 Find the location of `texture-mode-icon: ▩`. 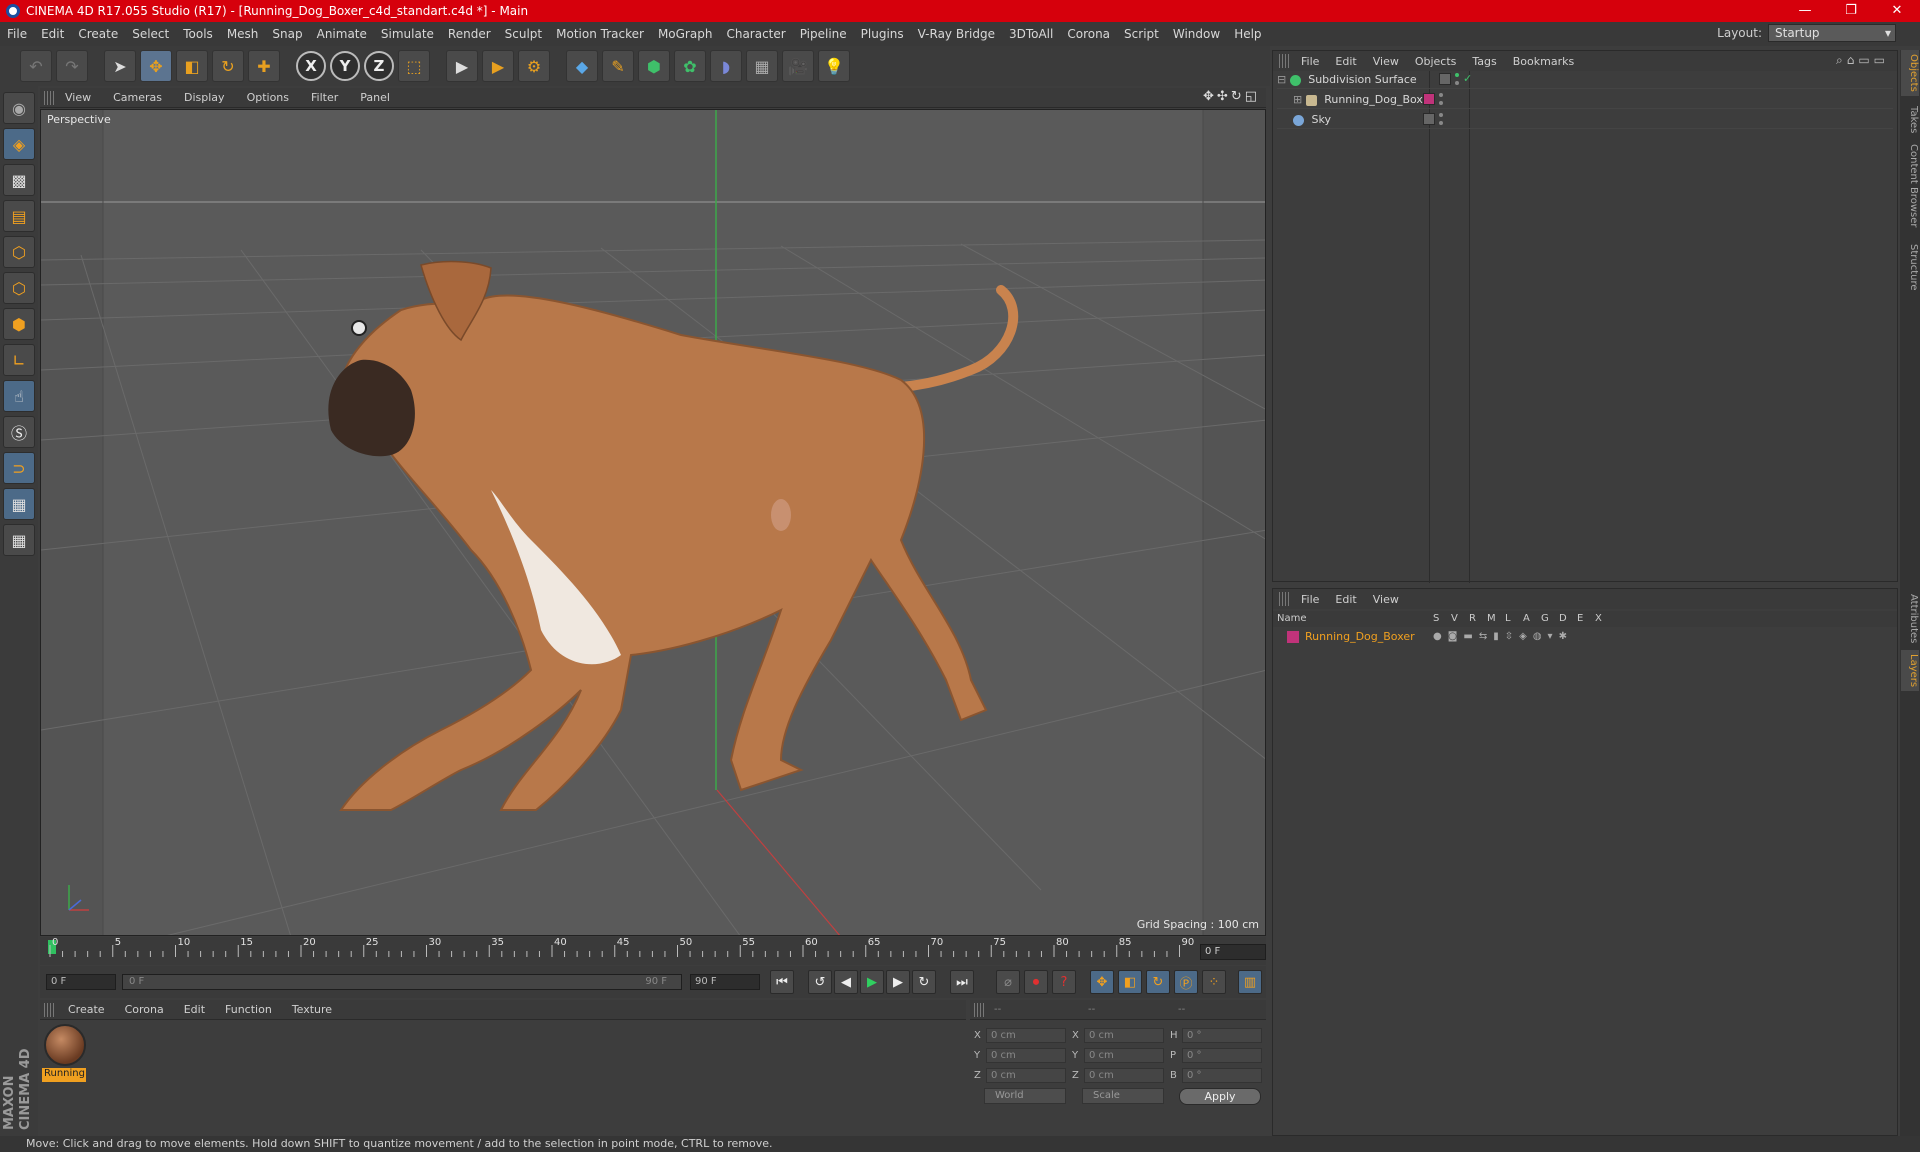

texture-mode-icon: ▩ is located at coordinates (19, 180).